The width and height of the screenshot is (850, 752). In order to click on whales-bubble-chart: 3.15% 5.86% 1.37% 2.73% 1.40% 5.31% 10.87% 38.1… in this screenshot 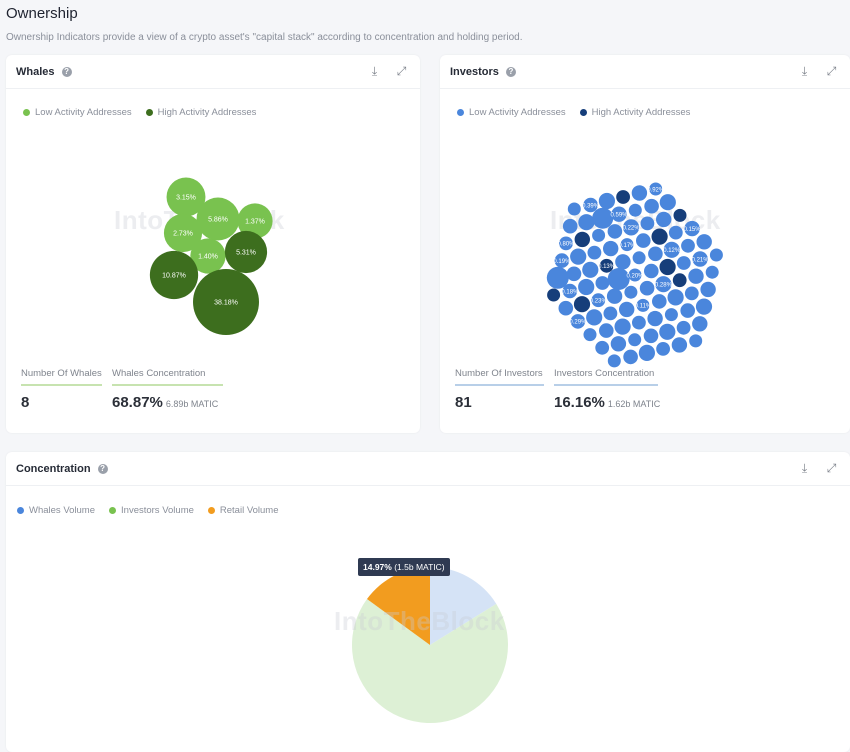, I will do `click(211, 256)`.